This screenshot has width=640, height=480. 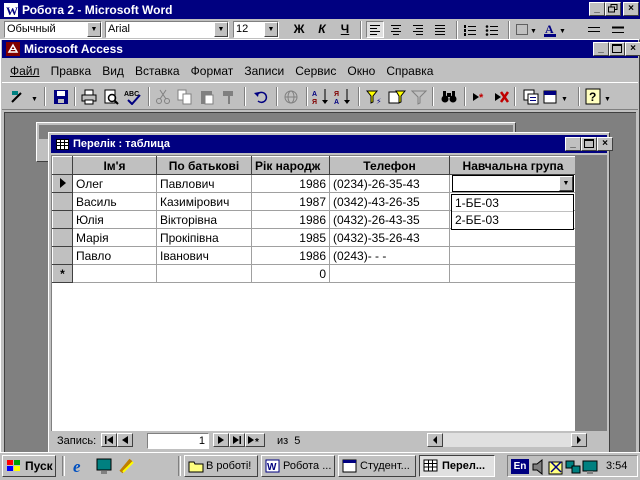 What do you see at coordinates (299, 29) in the screenshot?
I see `bold-button: Ж` at bounding box center [299, 29].